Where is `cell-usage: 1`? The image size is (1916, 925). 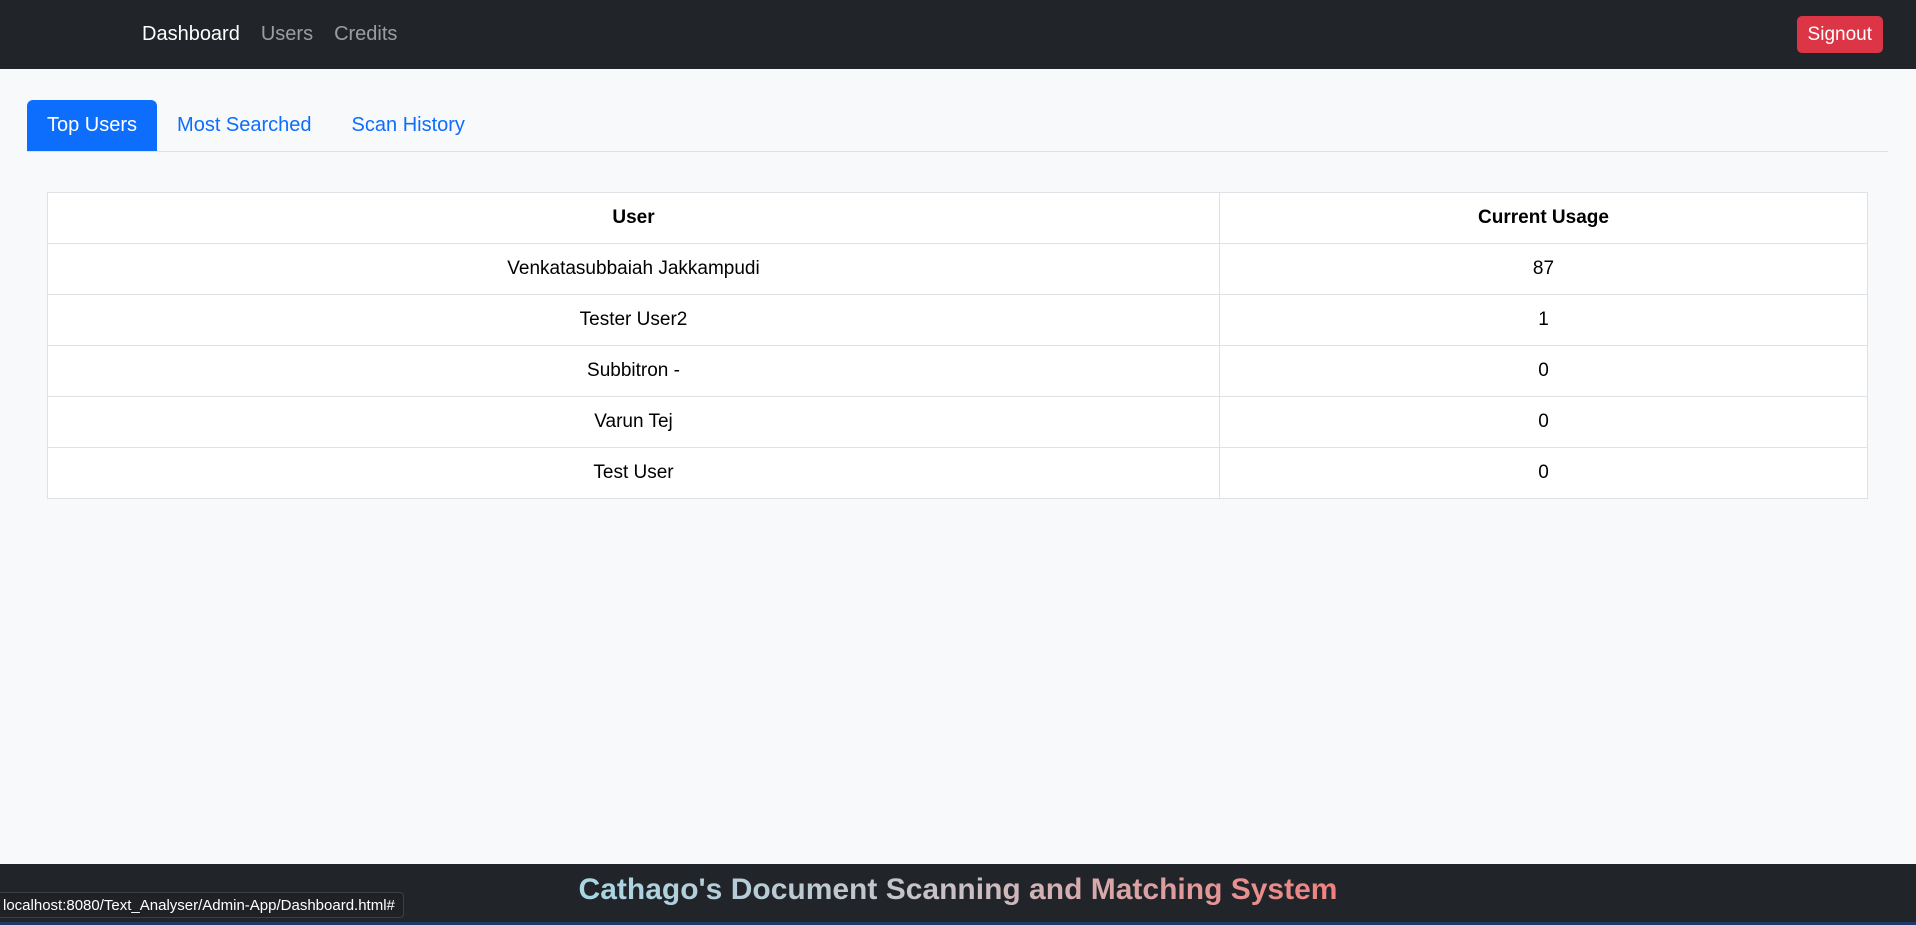
cell-usage: 1 is located at coordinates (1543, 320).